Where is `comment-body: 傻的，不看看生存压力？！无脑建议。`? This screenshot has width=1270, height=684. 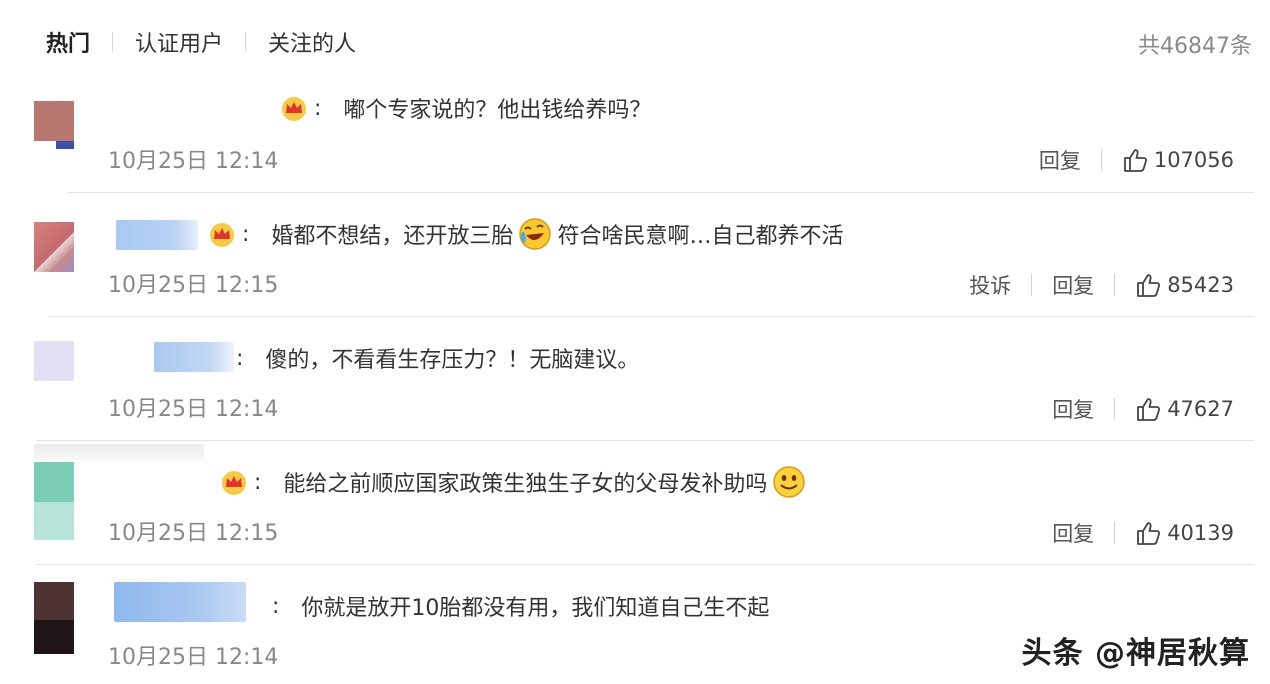 comment-body: 傻的，不看看生存压力？！无脑建议。 is located at coordinates (452, 360).